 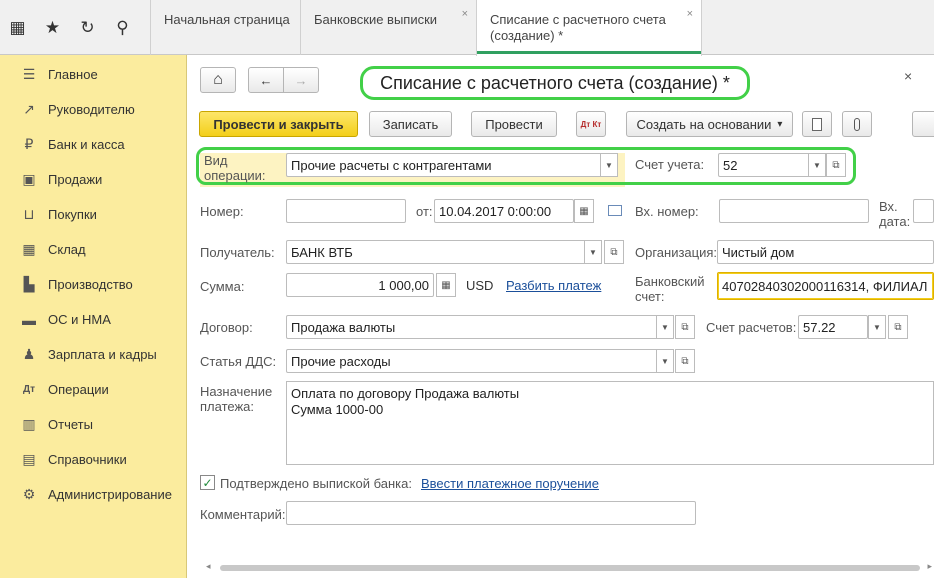 What do you see at coordinates (237, 252) in the screenshot?
I see `recipient-label: Получатель:` at bounding box center [237, 252].